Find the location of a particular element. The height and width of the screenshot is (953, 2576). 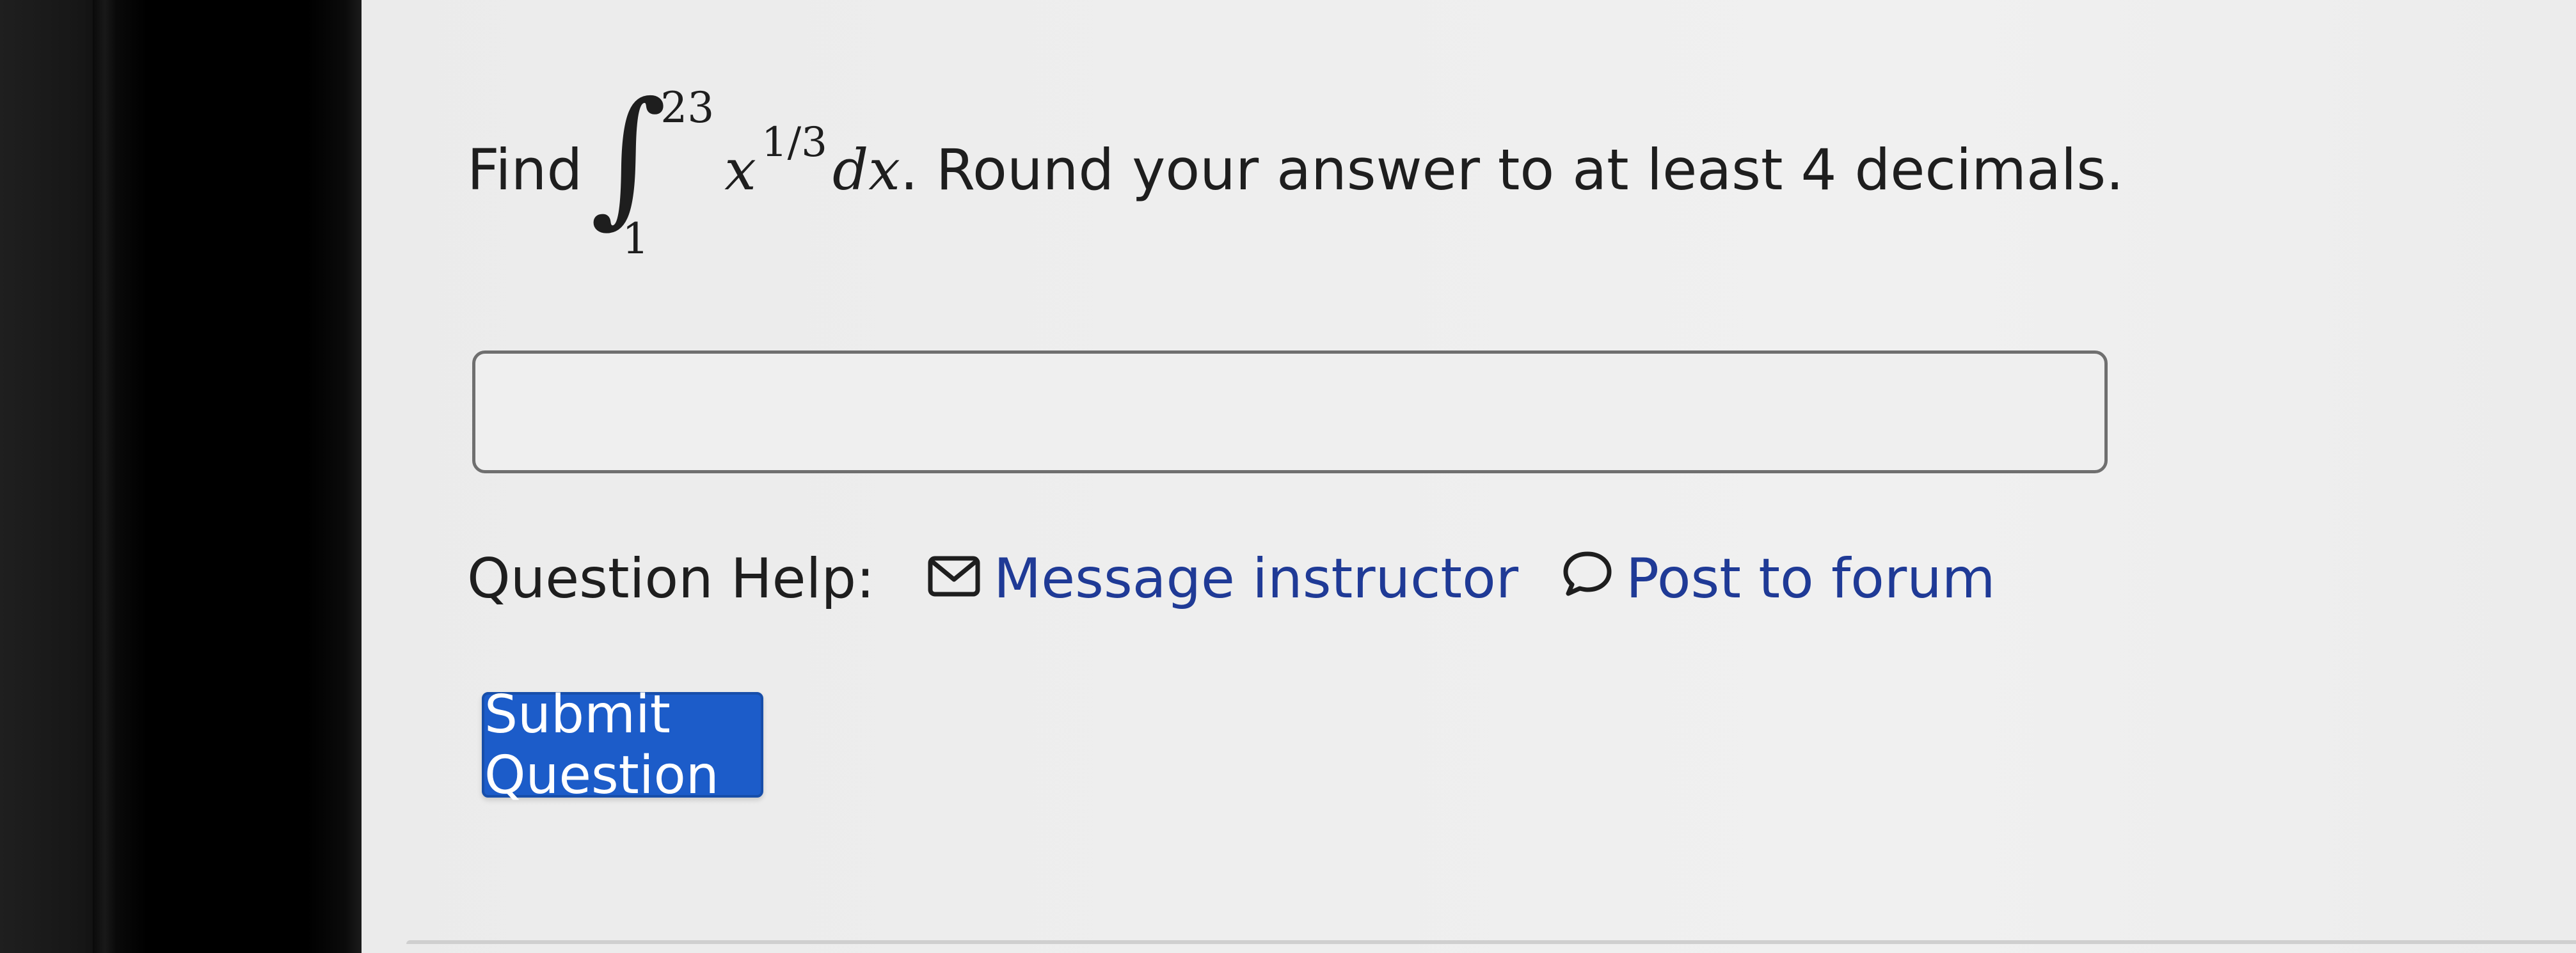

definite-integral: ∫ 23 1 is located at coordinates (657, 173).